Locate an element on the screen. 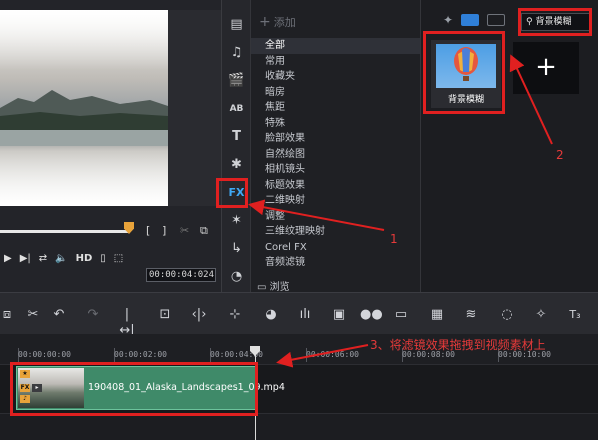  annotation-label-1: 1 is located at coordinates (394, 239).